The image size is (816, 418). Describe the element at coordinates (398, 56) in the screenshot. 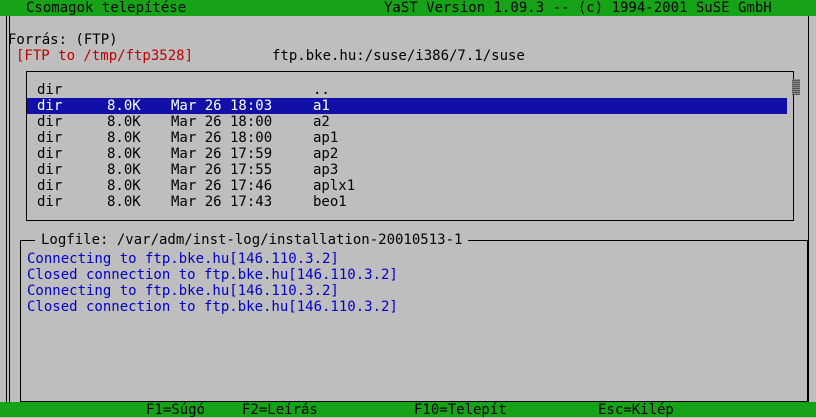

I see `source-path: ftp.bke.hu:/suse/i386/7.1/suse` at that location.